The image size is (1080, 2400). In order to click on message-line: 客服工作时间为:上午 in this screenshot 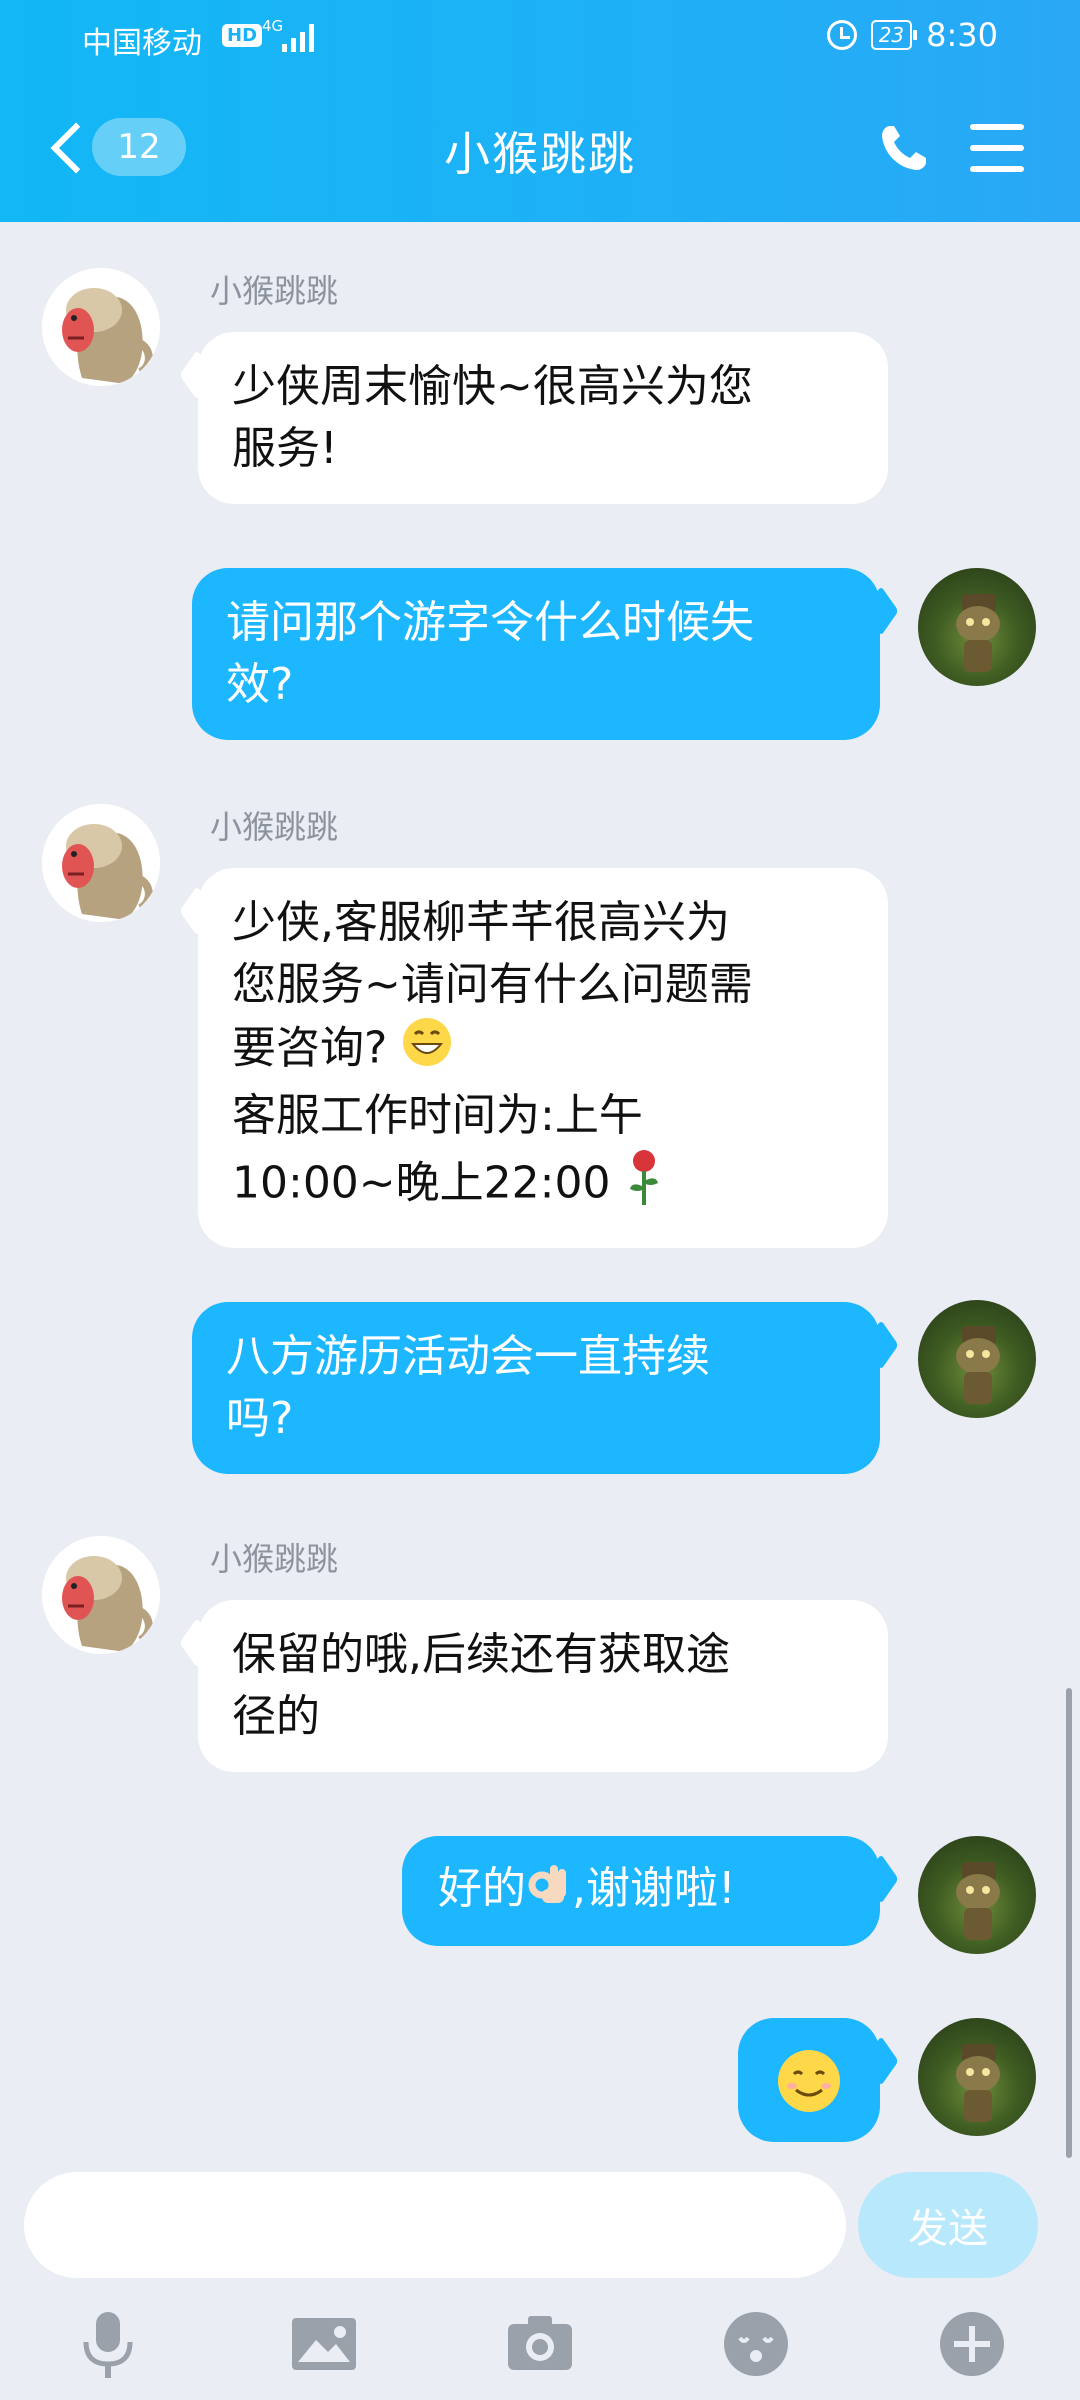, I will do `click(437, 1115)`.